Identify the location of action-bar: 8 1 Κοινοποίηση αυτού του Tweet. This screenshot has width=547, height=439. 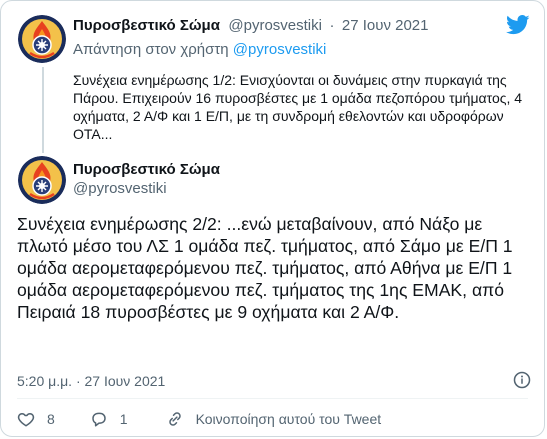
(199, 419).